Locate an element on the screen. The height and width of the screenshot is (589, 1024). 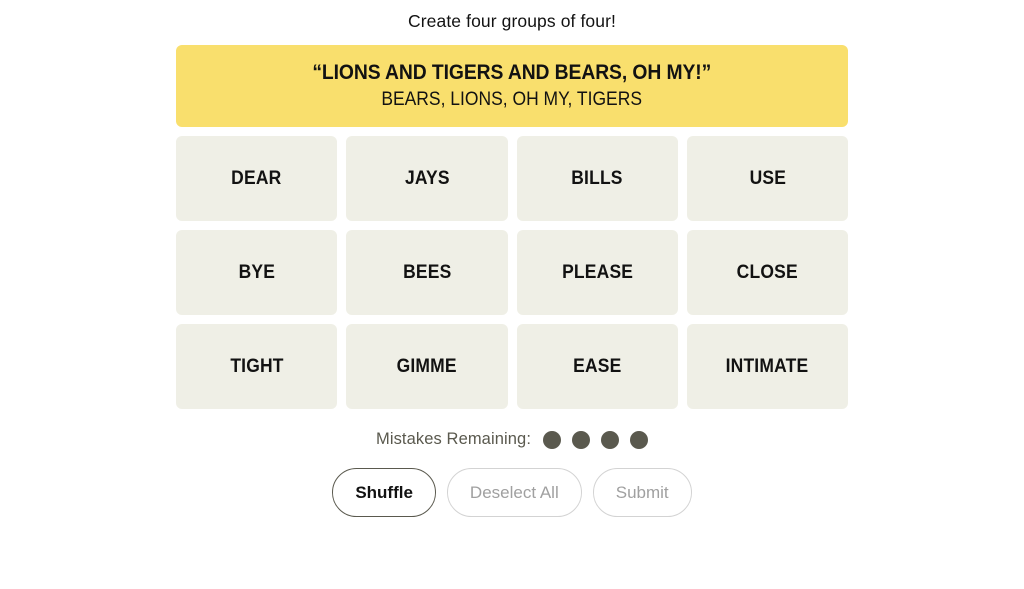
word-tile-bye: BYE is located at coordinates (257, 272).